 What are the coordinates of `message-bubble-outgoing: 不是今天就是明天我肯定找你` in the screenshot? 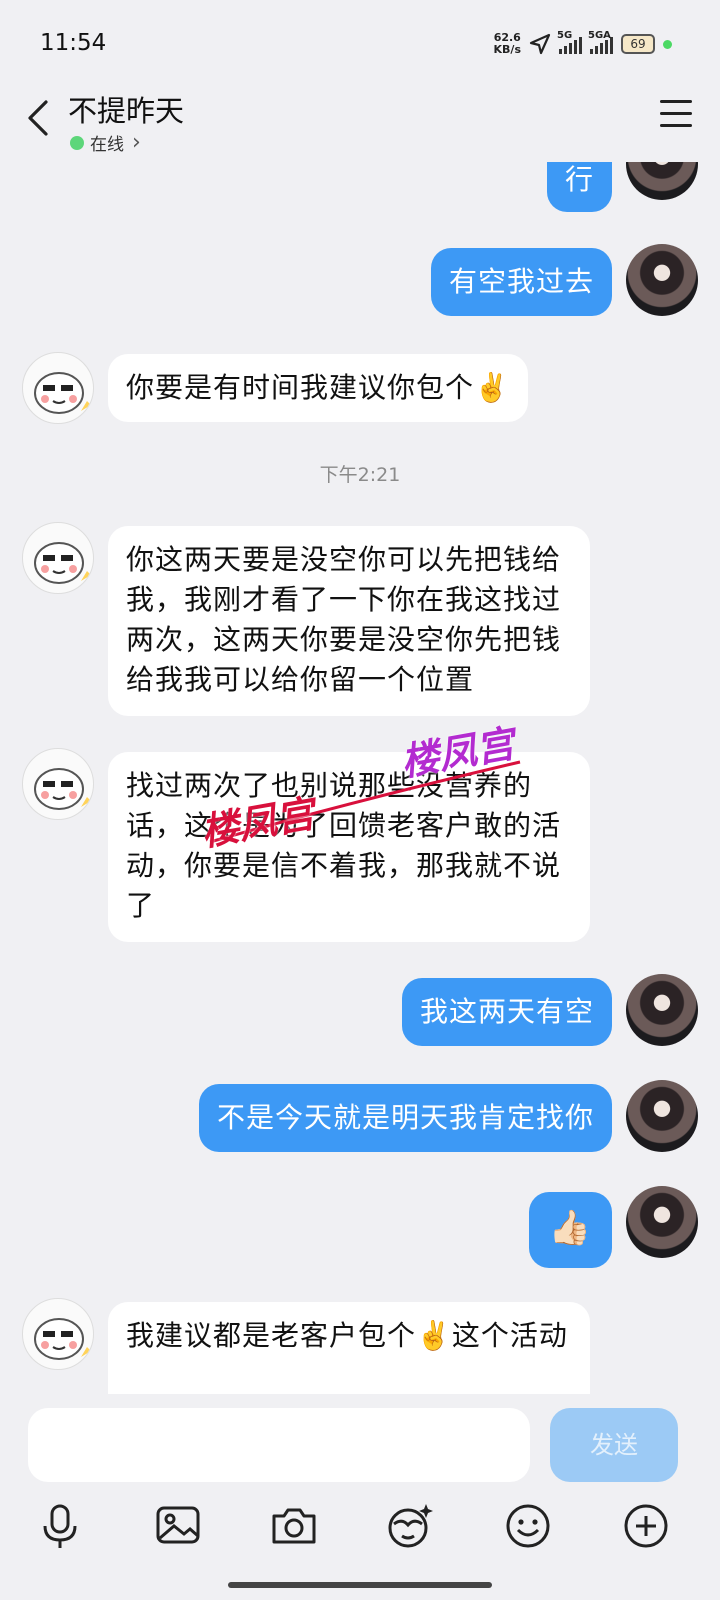 It's located at (405, 1118).